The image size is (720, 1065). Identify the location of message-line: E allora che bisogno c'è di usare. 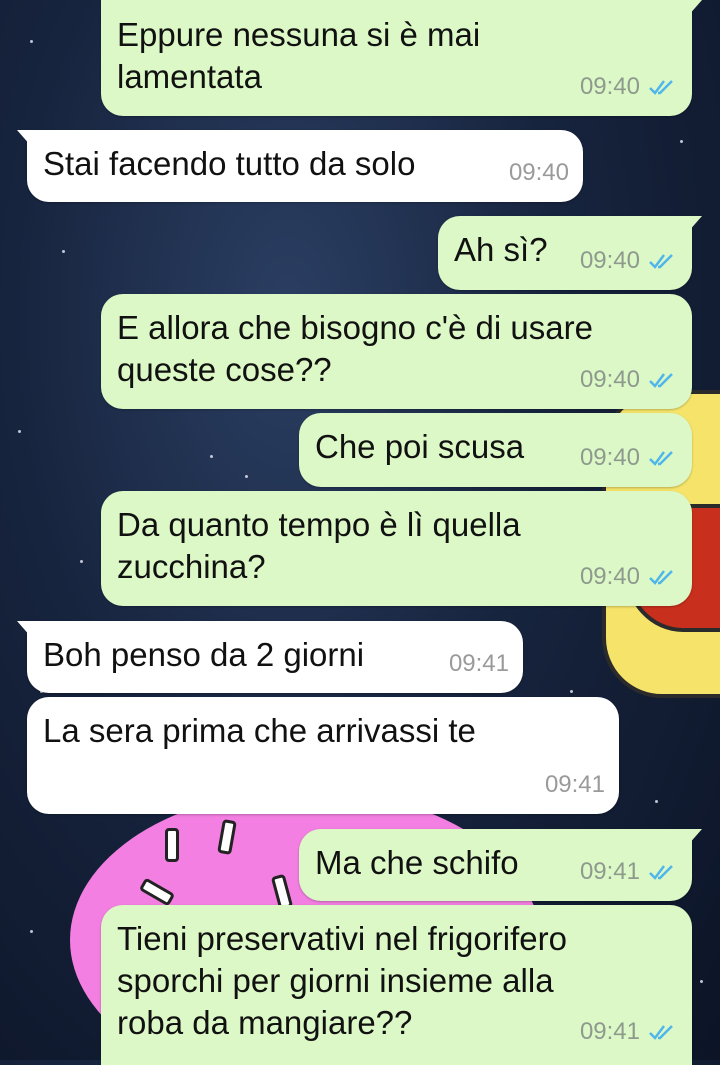
(355, 327).